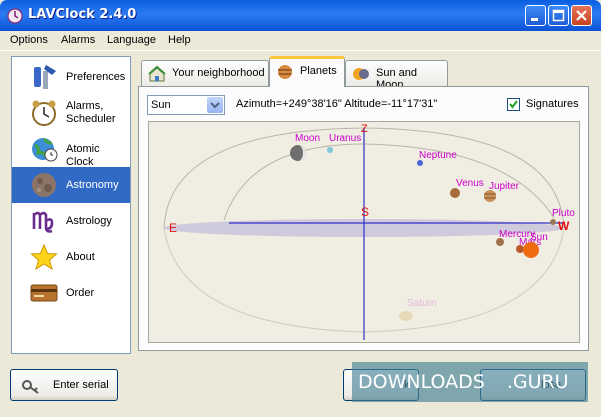  I want to click on house-icon, so click(157, 73).